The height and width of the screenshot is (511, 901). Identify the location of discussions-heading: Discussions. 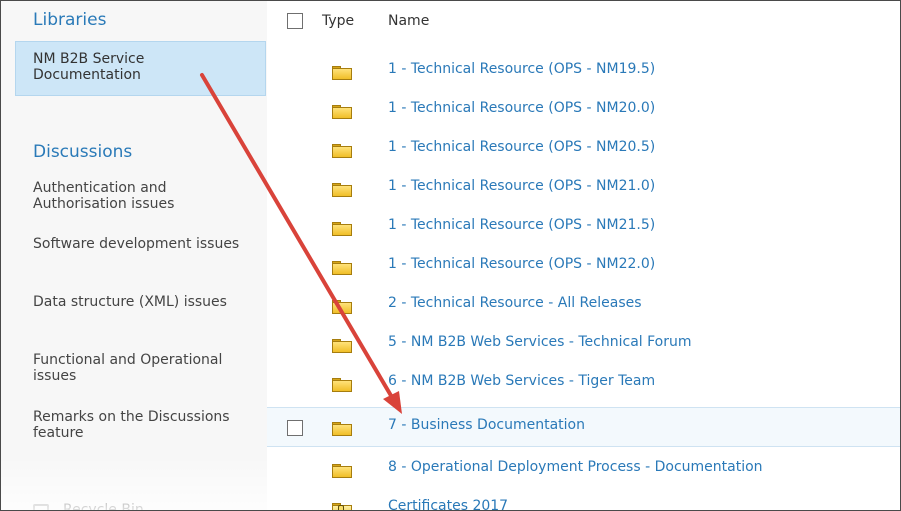
(82, 152).